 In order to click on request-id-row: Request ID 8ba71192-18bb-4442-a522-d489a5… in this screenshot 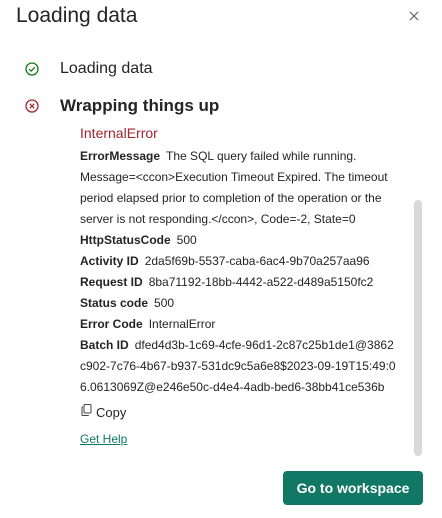, I will do `click(239, 282)`.